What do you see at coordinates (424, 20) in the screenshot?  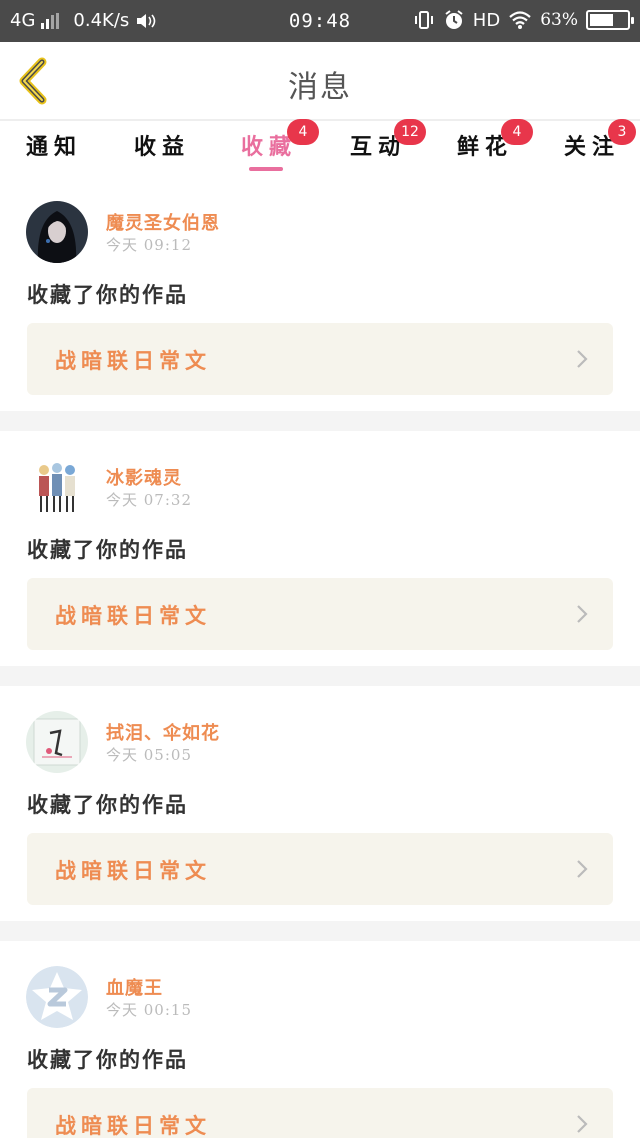 I see `vibrate-icon` at bounding box center [424, 20].